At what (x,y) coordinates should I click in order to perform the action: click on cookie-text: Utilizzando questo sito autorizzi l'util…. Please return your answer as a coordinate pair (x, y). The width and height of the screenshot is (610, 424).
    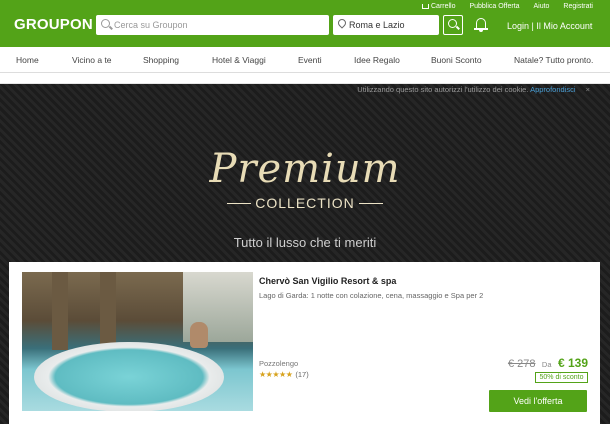
    Looking at the image, I should click on (443, 89).